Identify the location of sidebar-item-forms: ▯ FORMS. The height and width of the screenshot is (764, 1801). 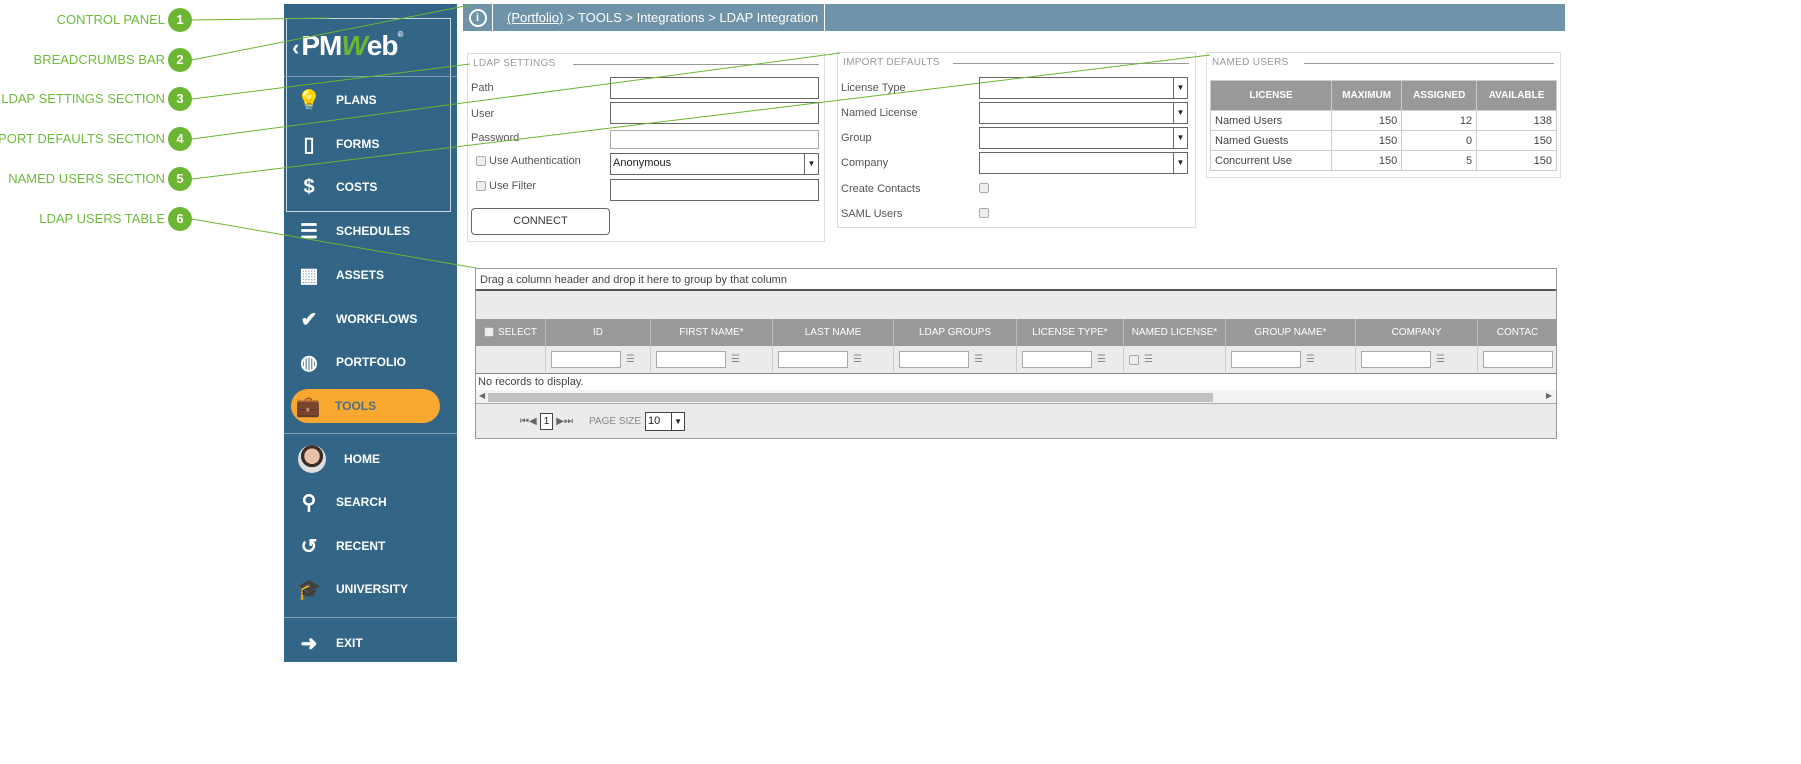
(366, 144).